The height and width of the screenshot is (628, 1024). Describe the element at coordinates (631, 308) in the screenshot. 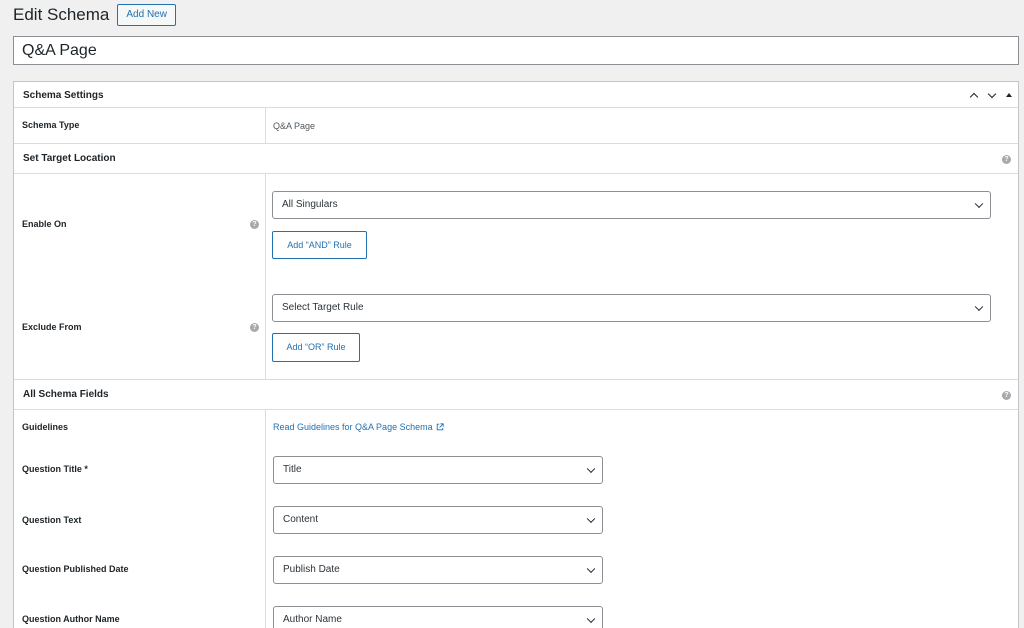

I see `exclude-from-select: Select Target Rule` at that location.